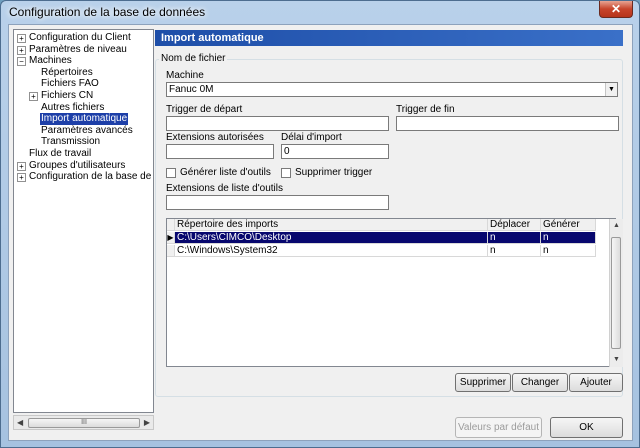 This screenshot has width=640, height=448. I want to click on tree-item-label: Répertoires, so click(67, 72).